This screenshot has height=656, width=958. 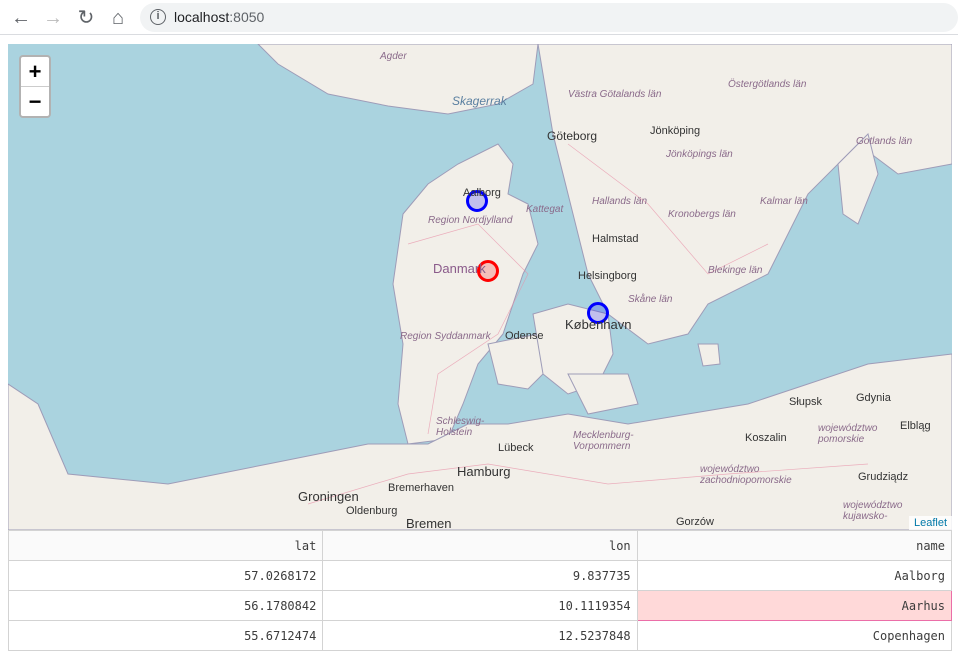 What do you see at coordinates (598, 324) in the screenshot?
I see `map-label: København` at bounding box center [598, 324].